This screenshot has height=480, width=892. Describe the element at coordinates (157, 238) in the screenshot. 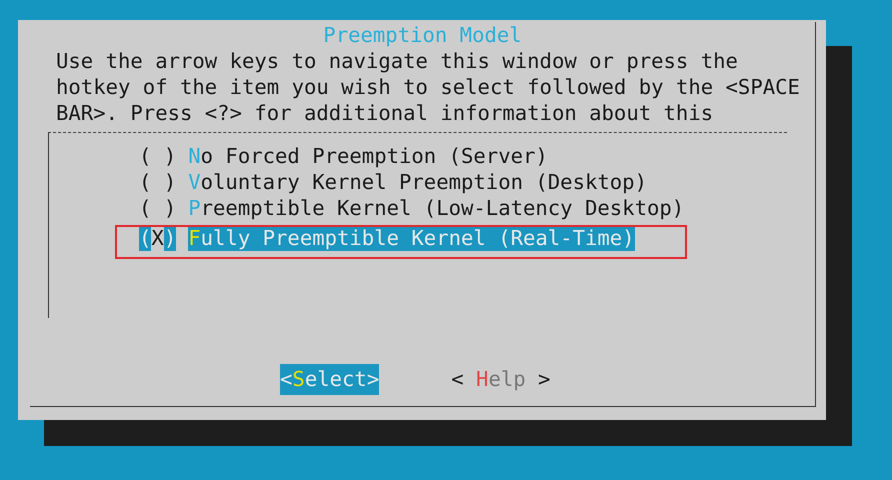

I see `radio-button: (X)` at that location.